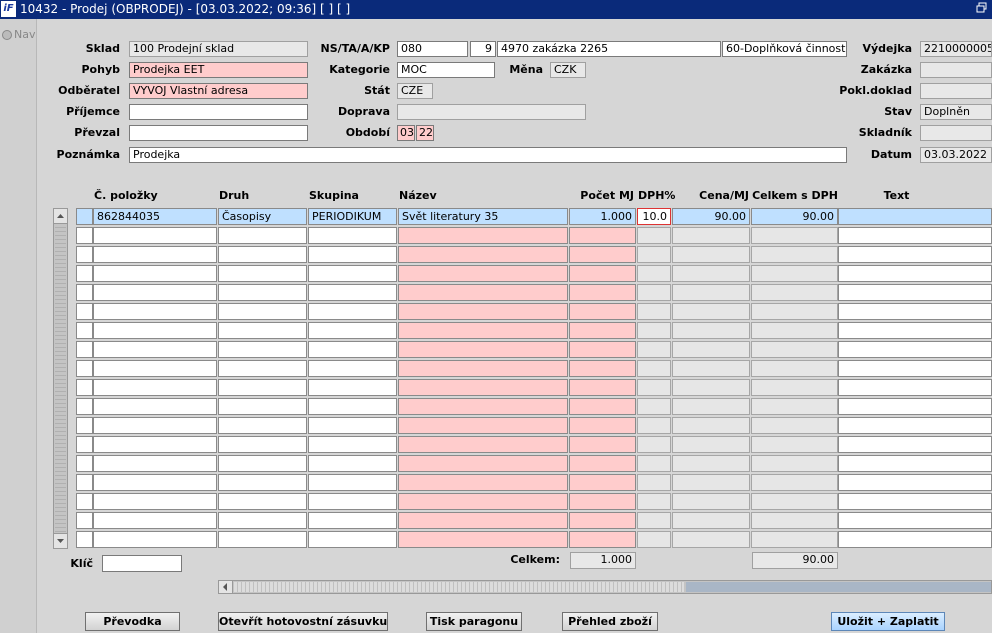  Describe the element at coordinates (474, 621) in the screenshot. I see `tisk-paragonu-button: Tisk paragonu` at that location.